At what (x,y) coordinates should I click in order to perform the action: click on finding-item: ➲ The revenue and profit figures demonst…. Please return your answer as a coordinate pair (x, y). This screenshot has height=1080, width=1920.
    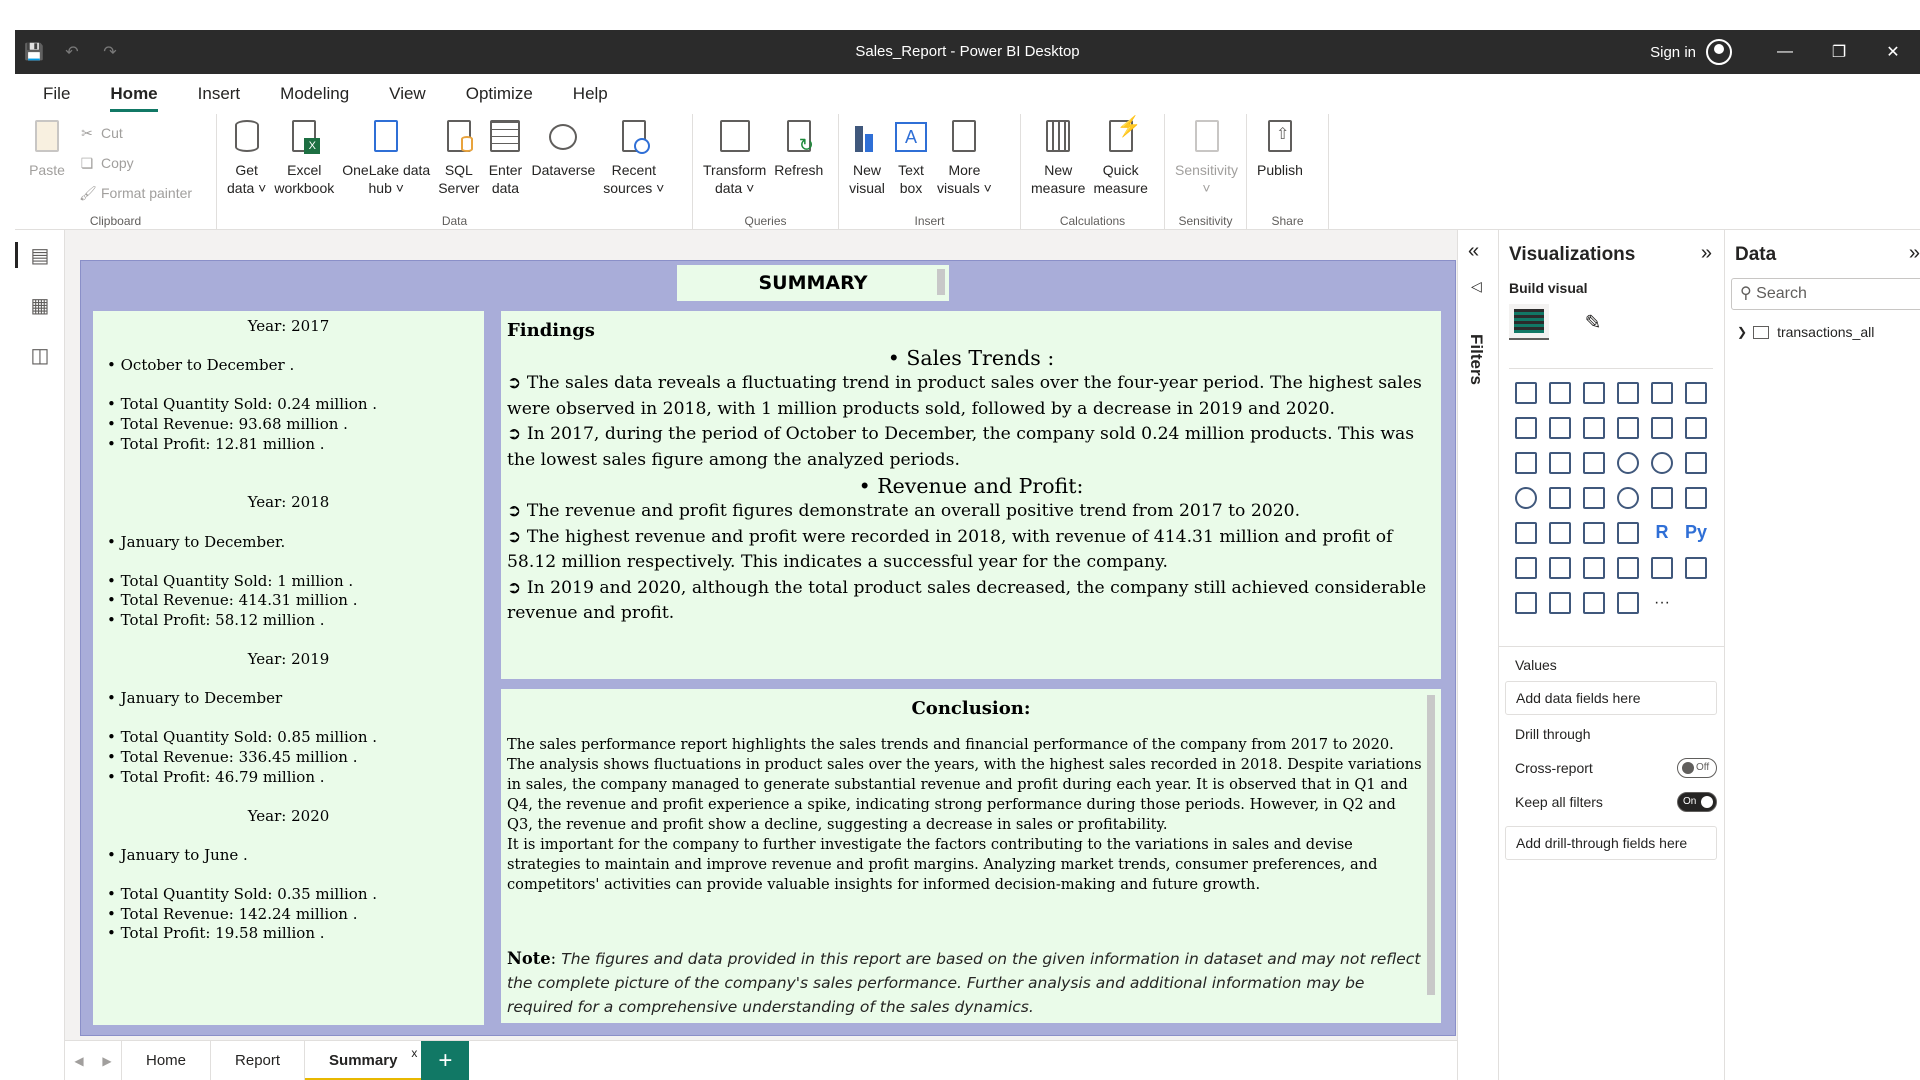
    Looking at the image, I should click on (904, 511).